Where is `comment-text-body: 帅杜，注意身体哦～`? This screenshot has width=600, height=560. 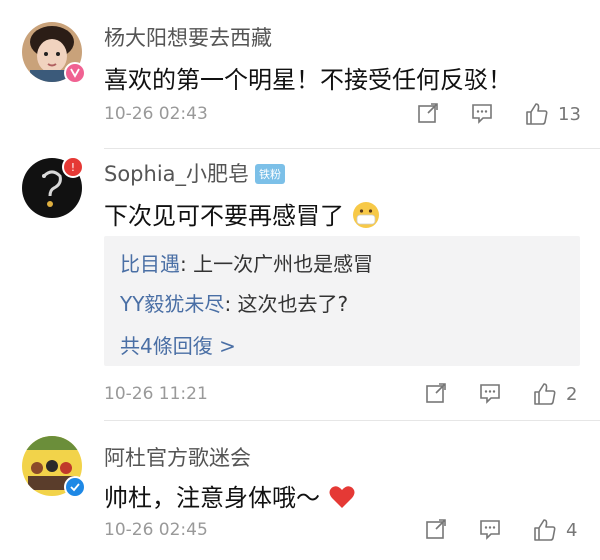
comment-text-body: 帅杜，注意身体哦～ is located at coordinates (212, 498).